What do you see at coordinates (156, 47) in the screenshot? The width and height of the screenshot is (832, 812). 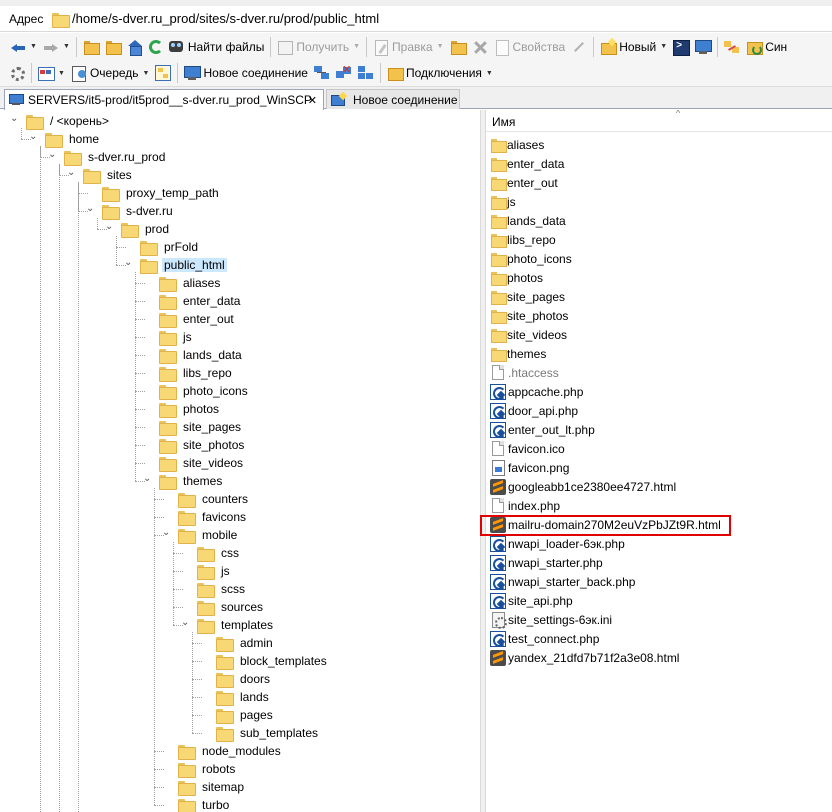 I see `refresh-button` at bounding box center [156, 47].